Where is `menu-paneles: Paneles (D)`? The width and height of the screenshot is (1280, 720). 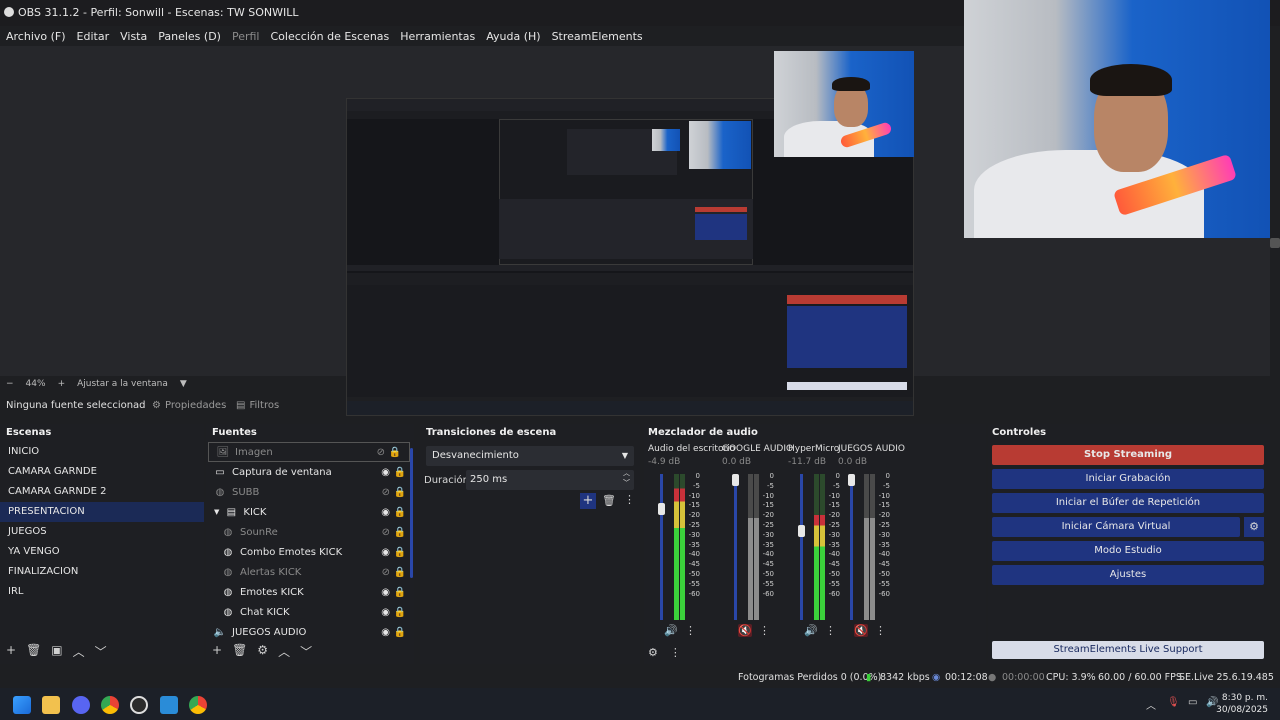 menu-paneles: Paneles (D) is located at coordinates (189, 36).